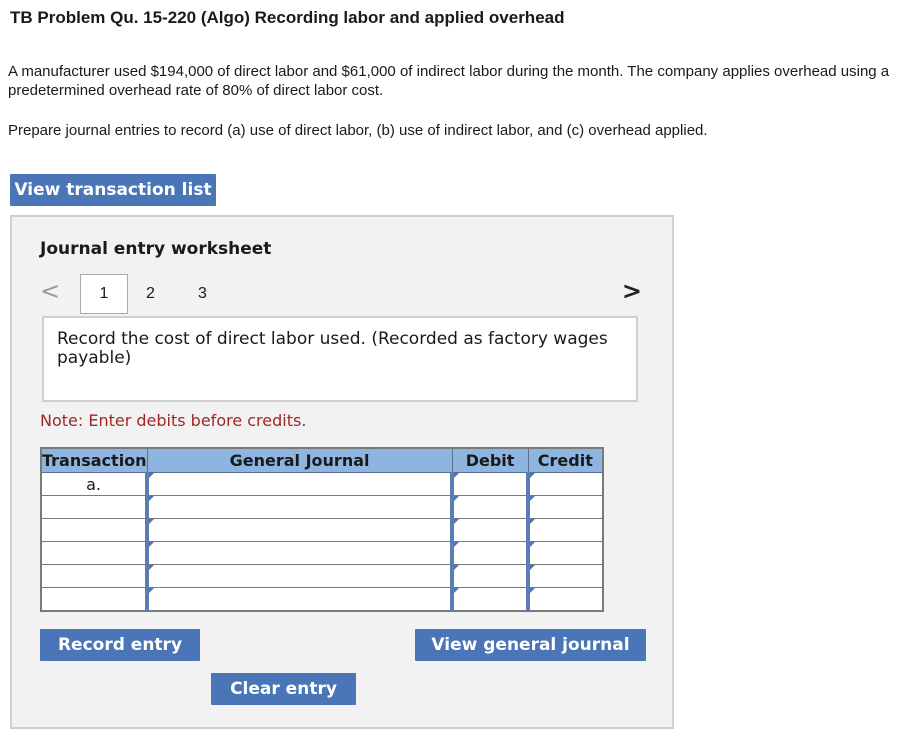 The image size is (924, 752). I want to click on clear-entry-button: Clear entry, so click(283, 689).